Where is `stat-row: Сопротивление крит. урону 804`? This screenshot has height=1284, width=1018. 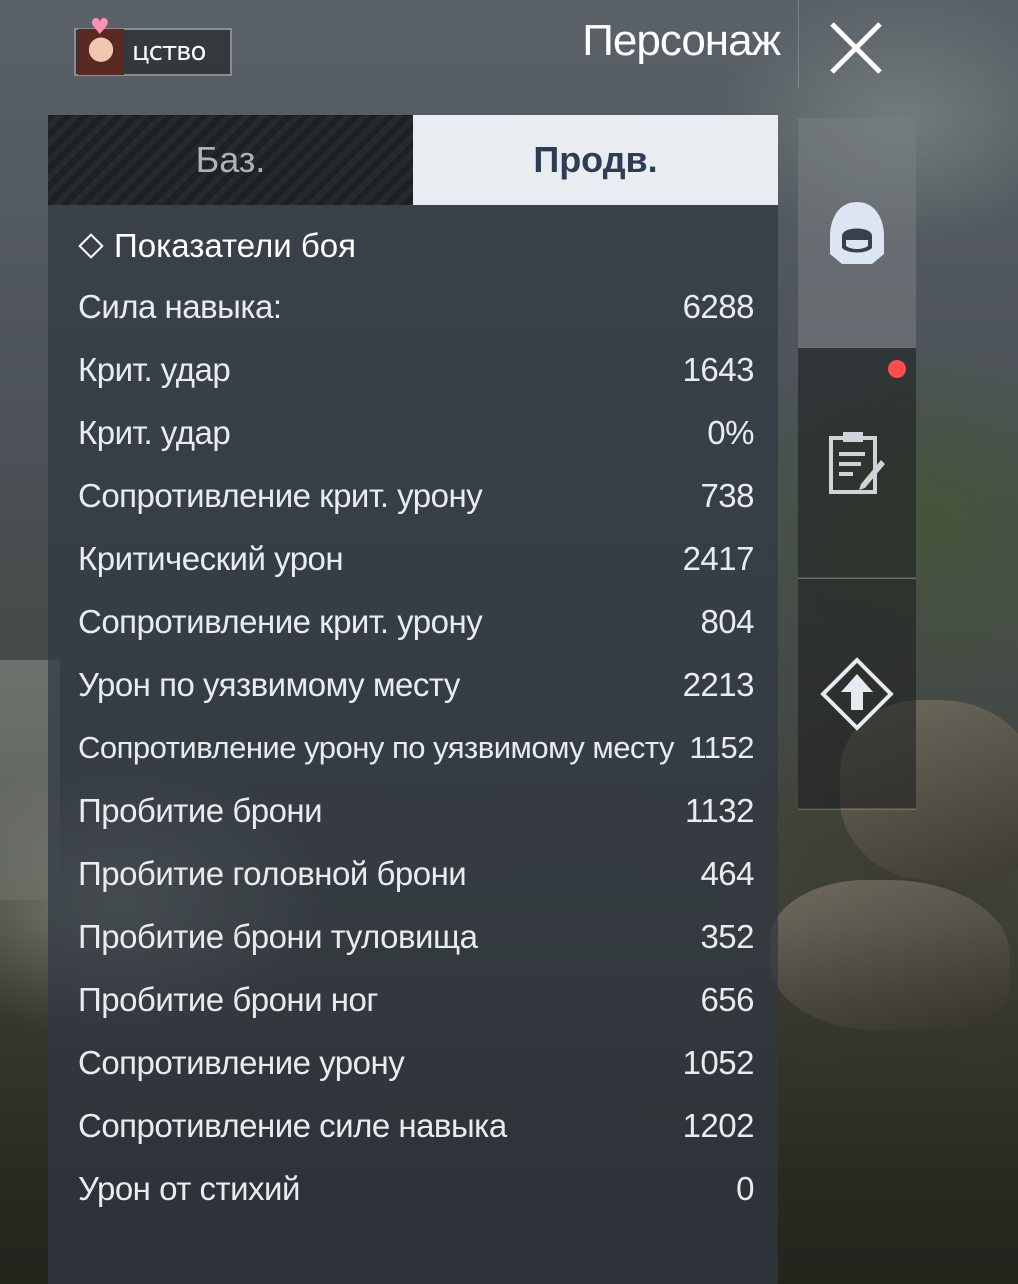 stat-row: Сопротивление крит. урону 804 is located at coordinates (416, 621).